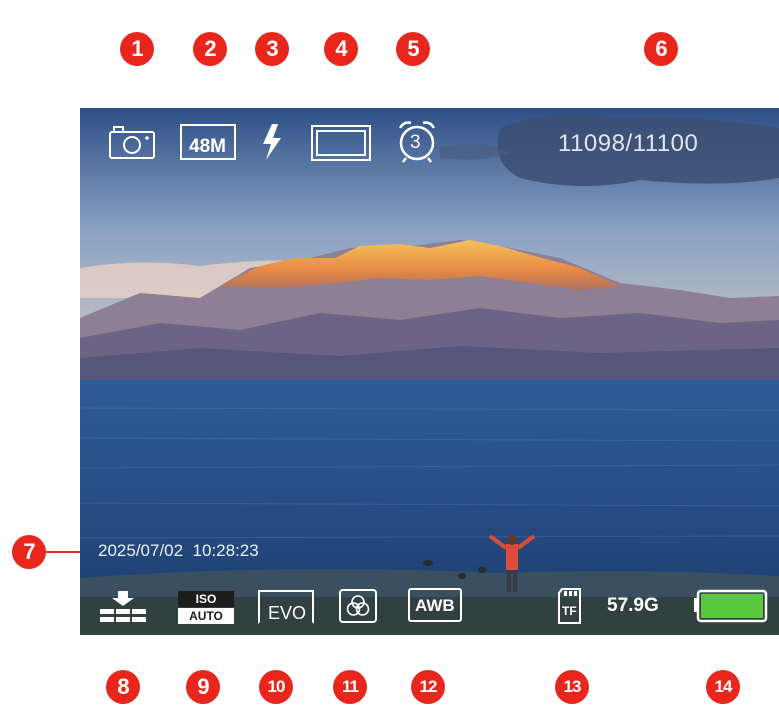 The height and width of the screenshot is (707, 779). I want to click on callout-2: 2, so click(210, 49).